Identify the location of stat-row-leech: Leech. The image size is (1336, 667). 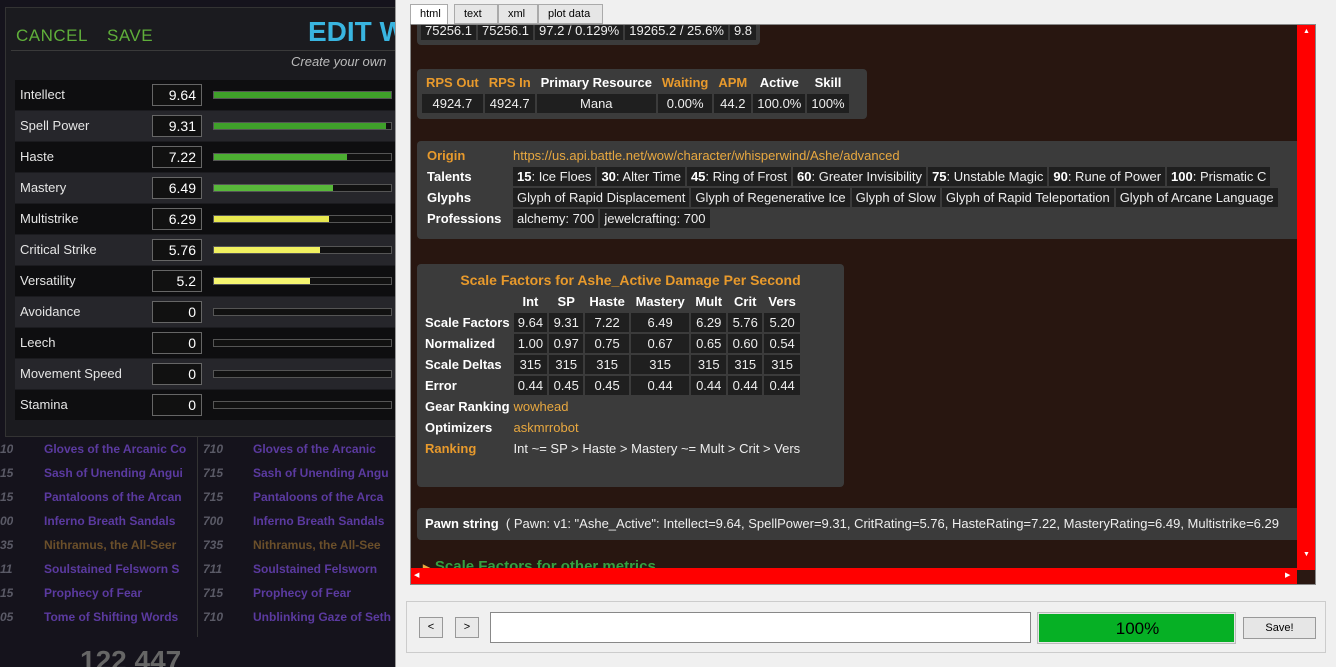
(206, 343).